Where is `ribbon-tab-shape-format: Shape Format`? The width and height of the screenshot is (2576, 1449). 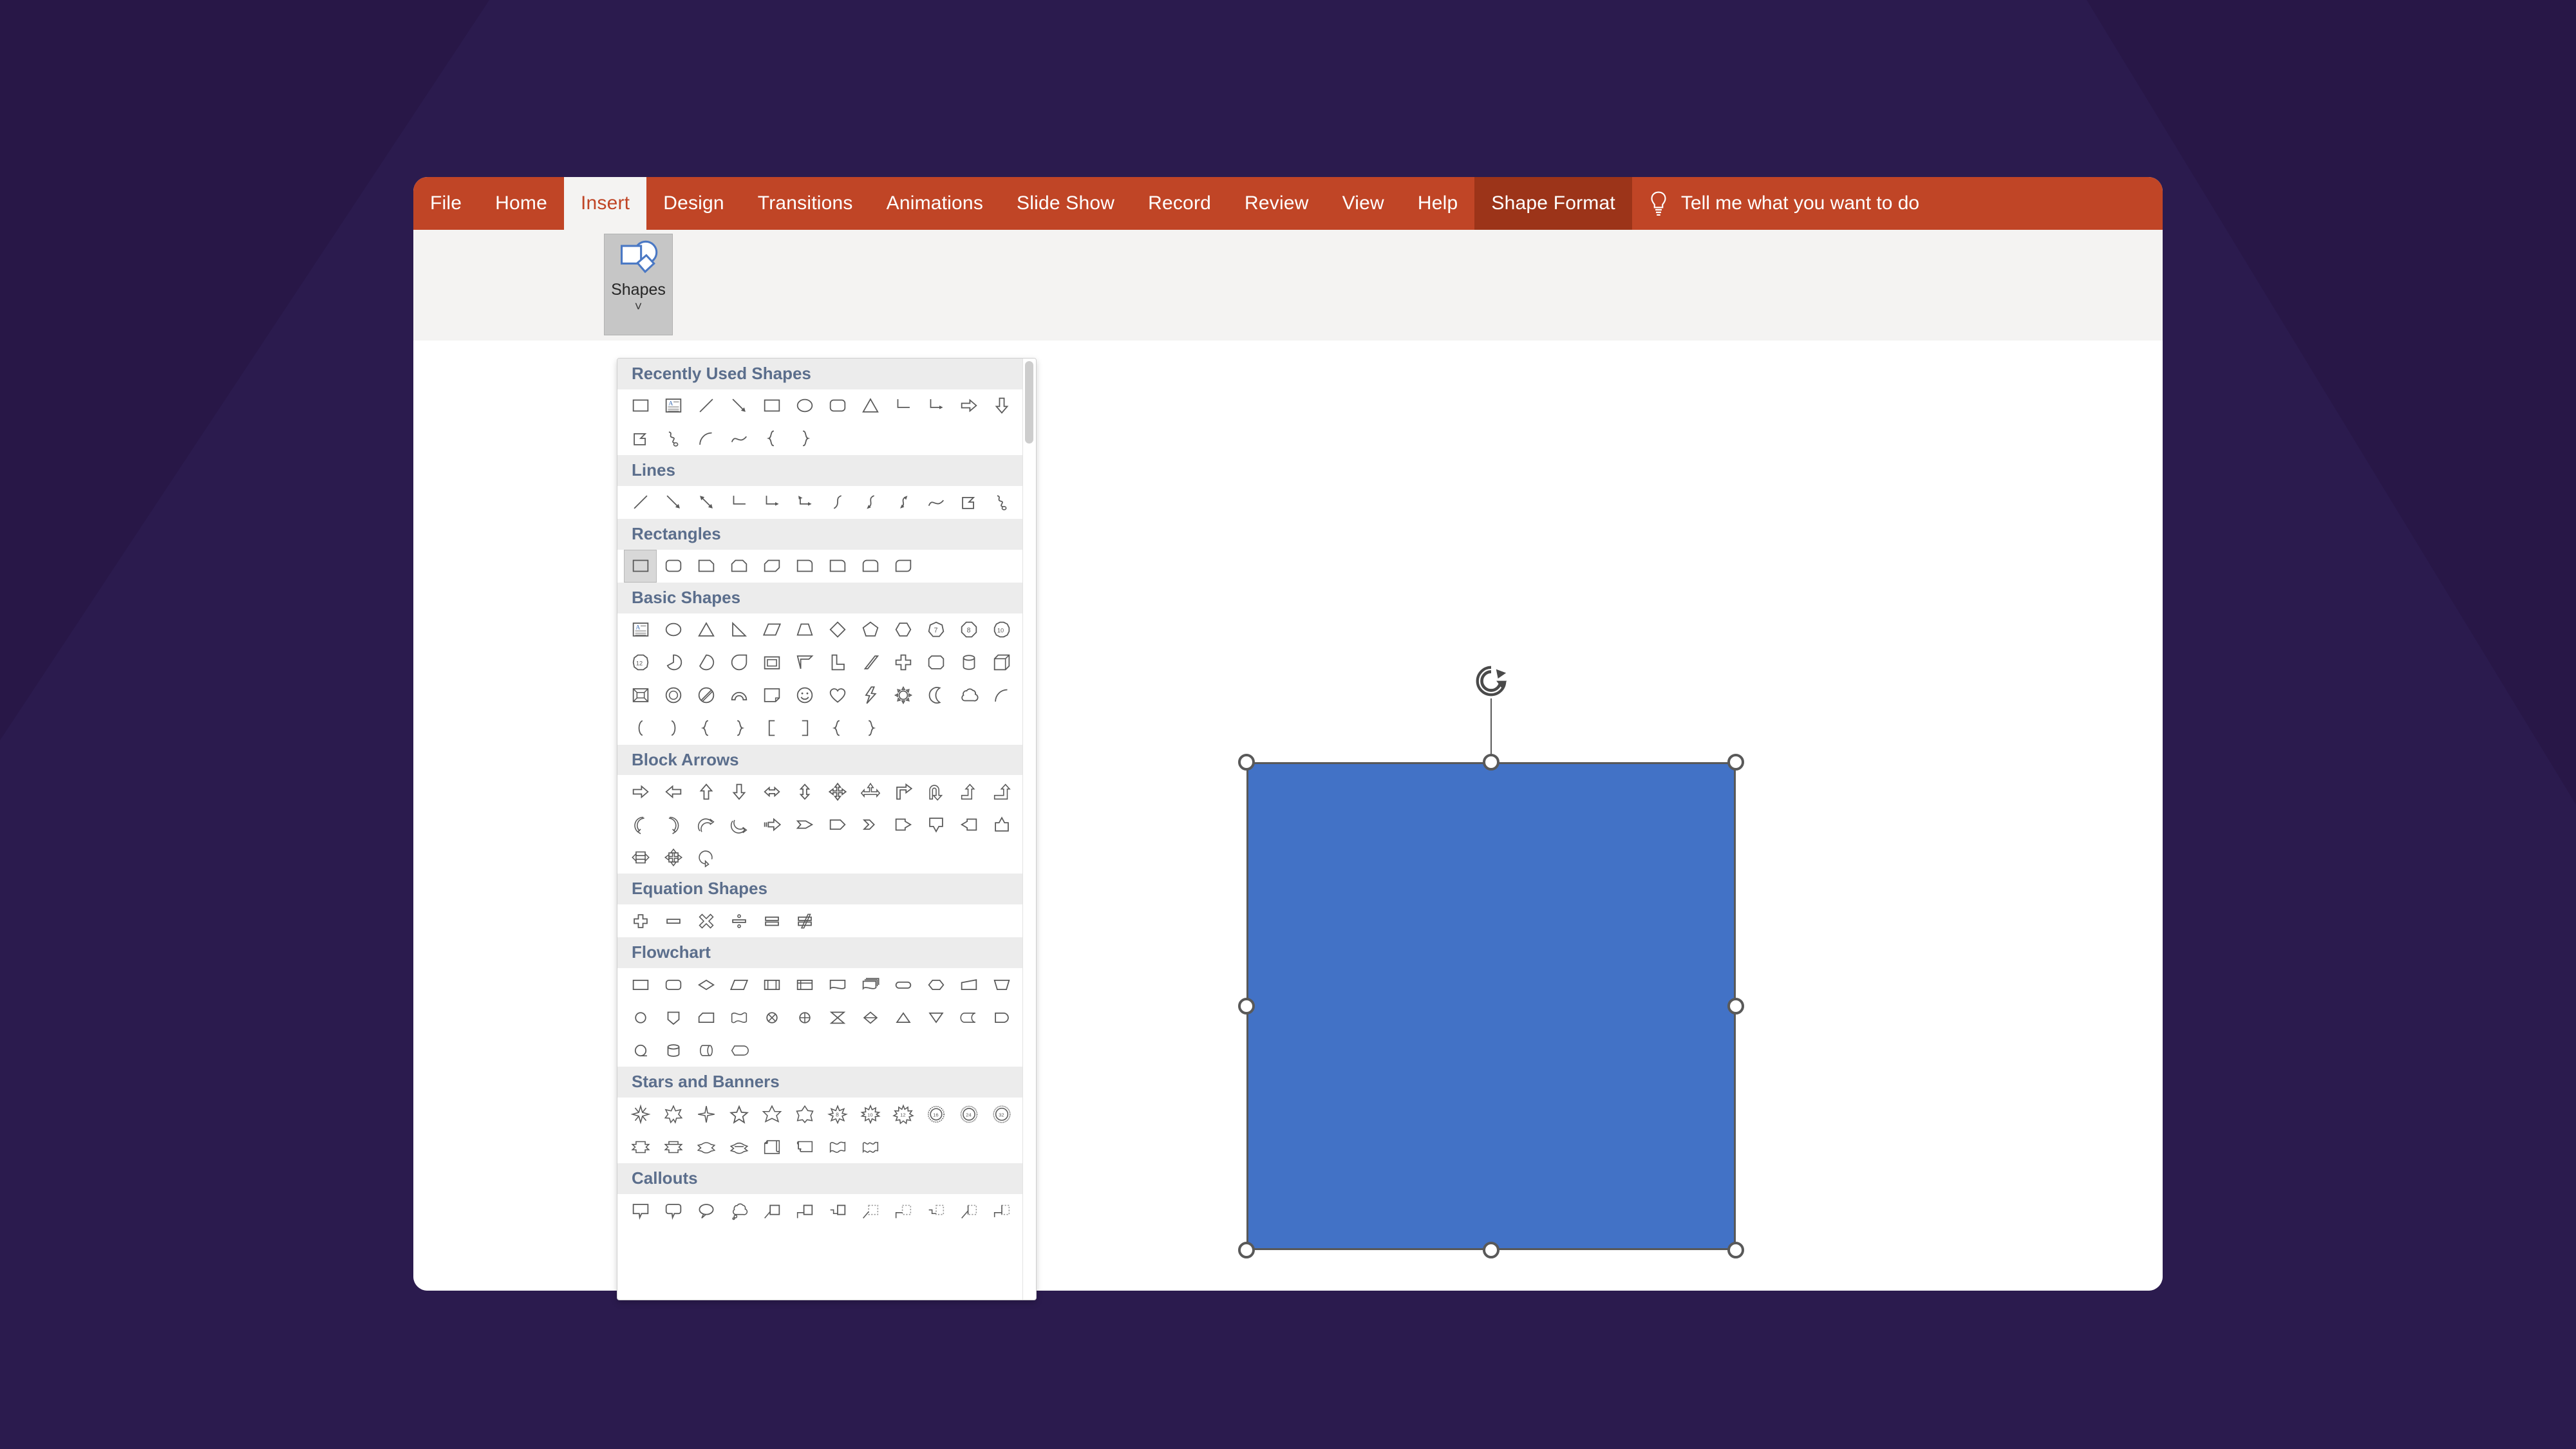
ribbon-tab-shape-format: Shape Format is located at coordinates (1553, 203).